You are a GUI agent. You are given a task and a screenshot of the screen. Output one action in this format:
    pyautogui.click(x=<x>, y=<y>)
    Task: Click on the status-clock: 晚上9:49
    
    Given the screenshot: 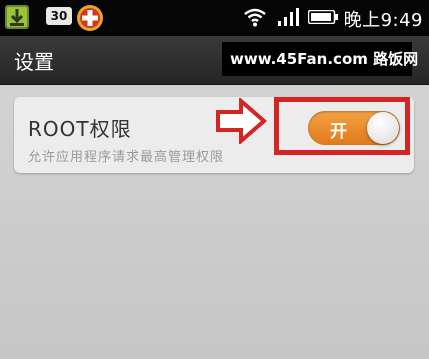 What is the action you would take?
    pyautogui.click(x=383, y=20)
    